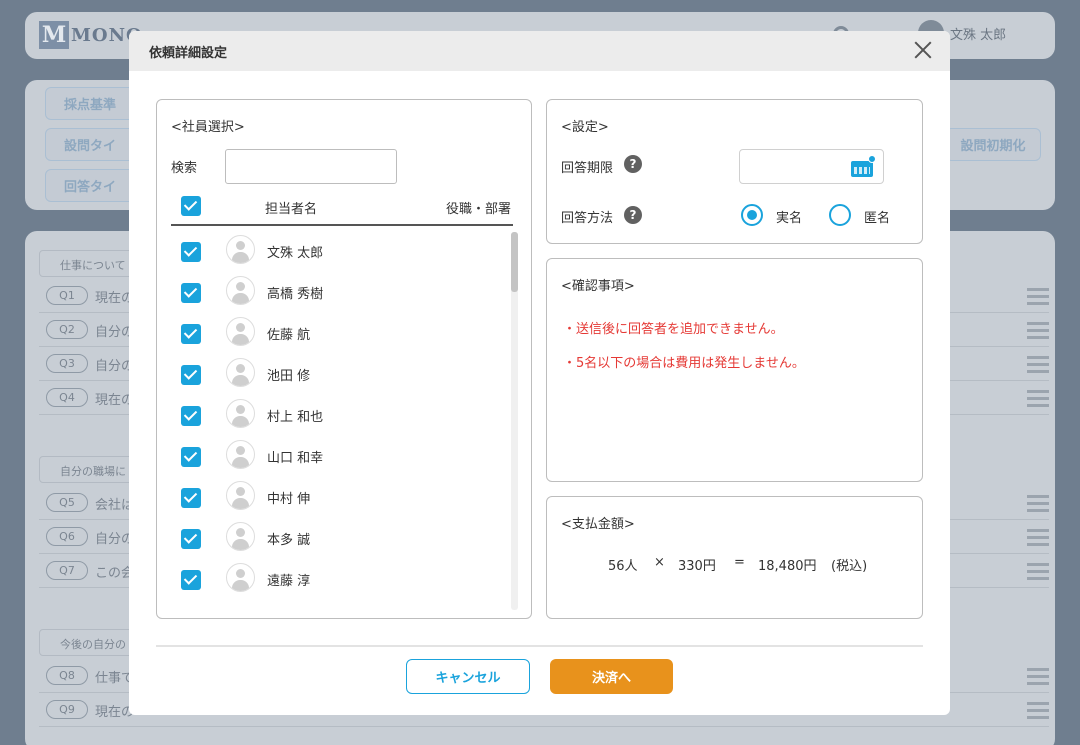 The width and height of the screenshot is (1080, 745). What do you see at coordinates (291, 209) in the screenshot?
I see `column-header-name: 担当者名` at bounding box center [291, 209].